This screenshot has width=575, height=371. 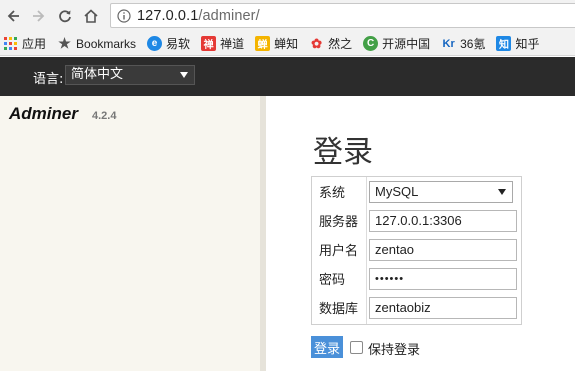 I want to click on bookmark-bookmarks: ★ Bookmarks, so click(x=97, y=43).